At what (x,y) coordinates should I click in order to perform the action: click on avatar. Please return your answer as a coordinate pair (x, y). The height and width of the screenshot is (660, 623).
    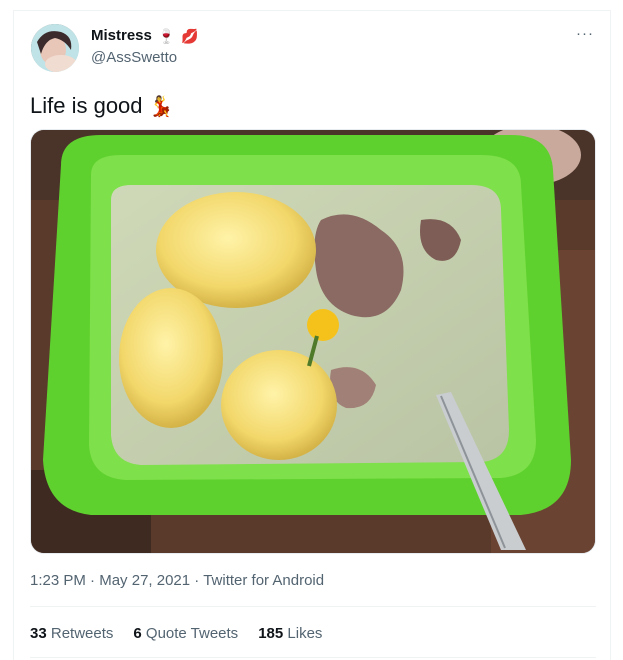
    Looking at the image, I should click on (55, 48).